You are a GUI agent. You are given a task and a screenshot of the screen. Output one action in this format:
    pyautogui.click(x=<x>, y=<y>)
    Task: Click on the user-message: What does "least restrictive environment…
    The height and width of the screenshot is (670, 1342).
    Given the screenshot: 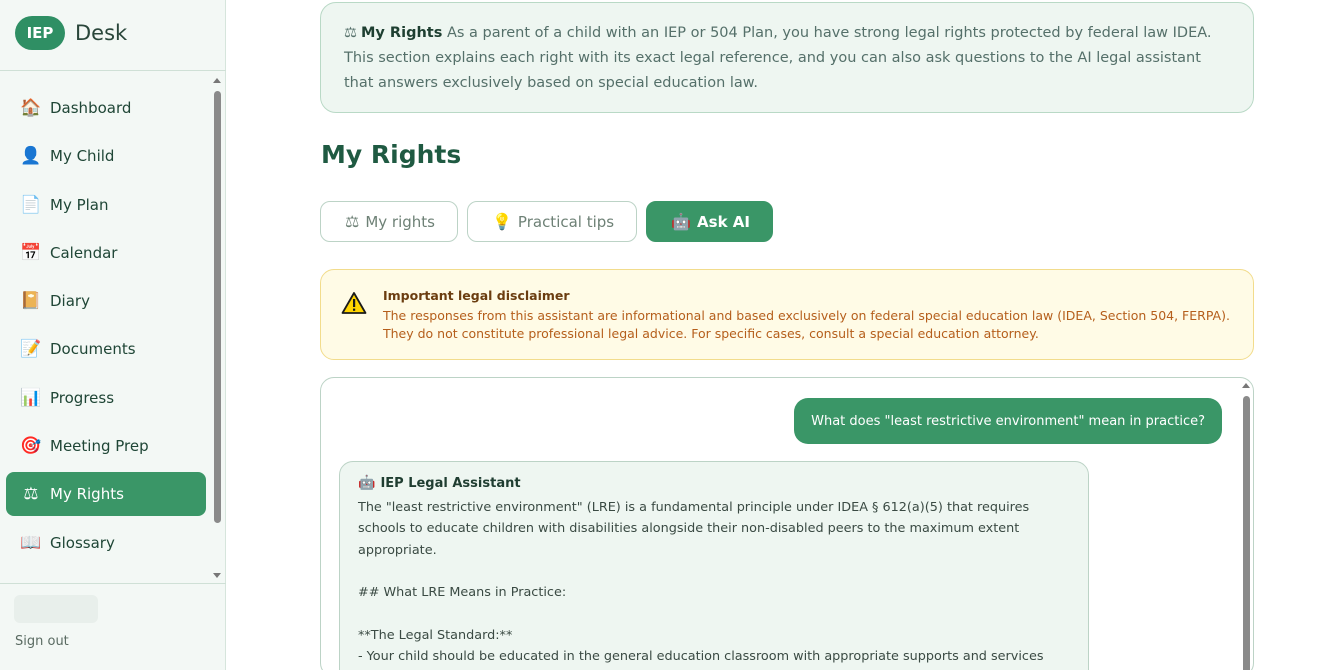 What is the action you would take?
    pyautogui.click(x=1008, y=421)
    